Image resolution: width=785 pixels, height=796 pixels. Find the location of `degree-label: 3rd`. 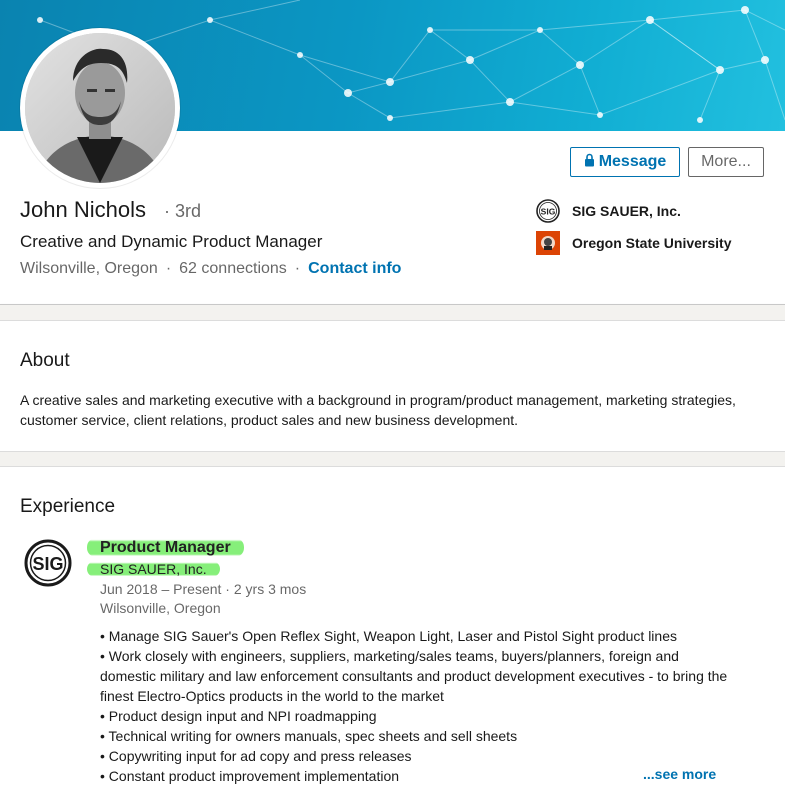

degree-label: 3rd is located at coordinates (188, 211).